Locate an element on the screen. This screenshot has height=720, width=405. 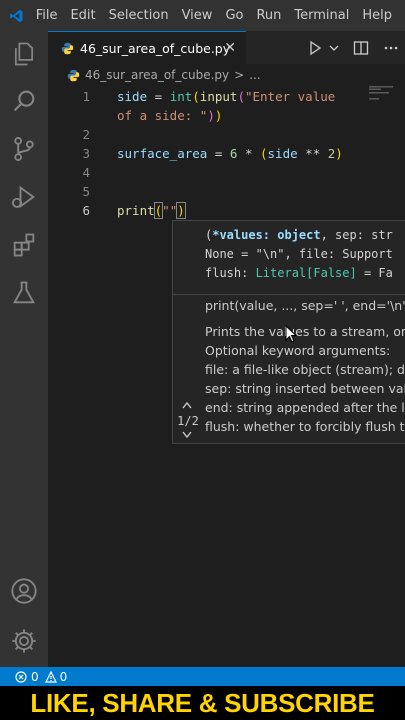
code-token: print is located at coordinates (136, 210).